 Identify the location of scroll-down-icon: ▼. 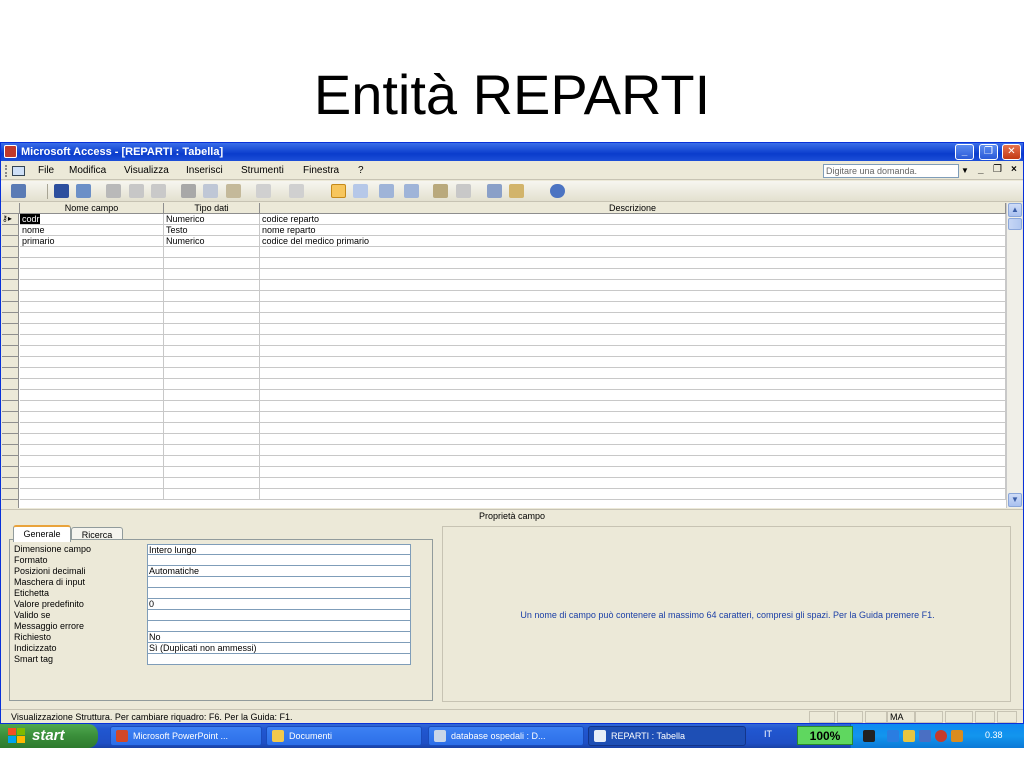
(1015, 500).